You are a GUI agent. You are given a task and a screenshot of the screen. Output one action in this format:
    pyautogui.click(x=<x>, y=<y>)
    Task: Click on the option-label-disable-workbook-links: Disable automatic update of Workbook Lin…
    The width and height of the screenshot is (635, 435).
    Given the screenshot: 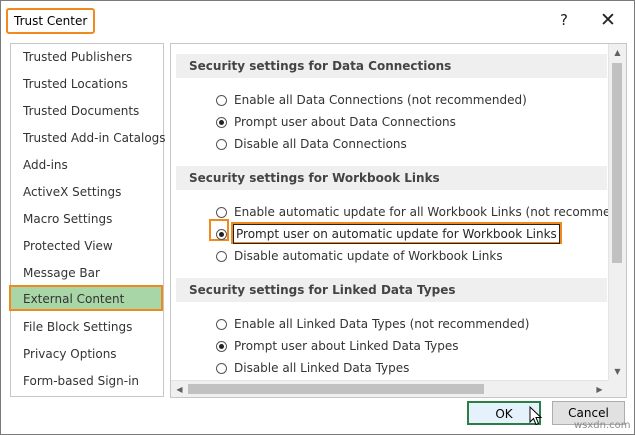 What is the action you would take?
    pyautogui.click(x=368, y=256)
    